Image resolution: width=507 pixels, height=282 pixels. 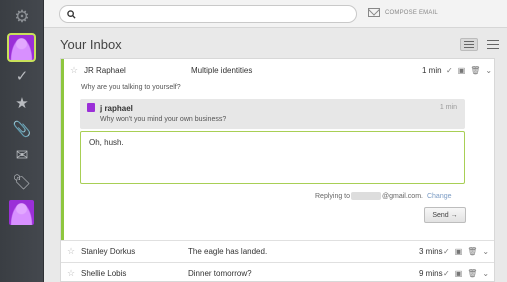 I want to click on subject: The eagle has landed., so click(x=228, y=251).